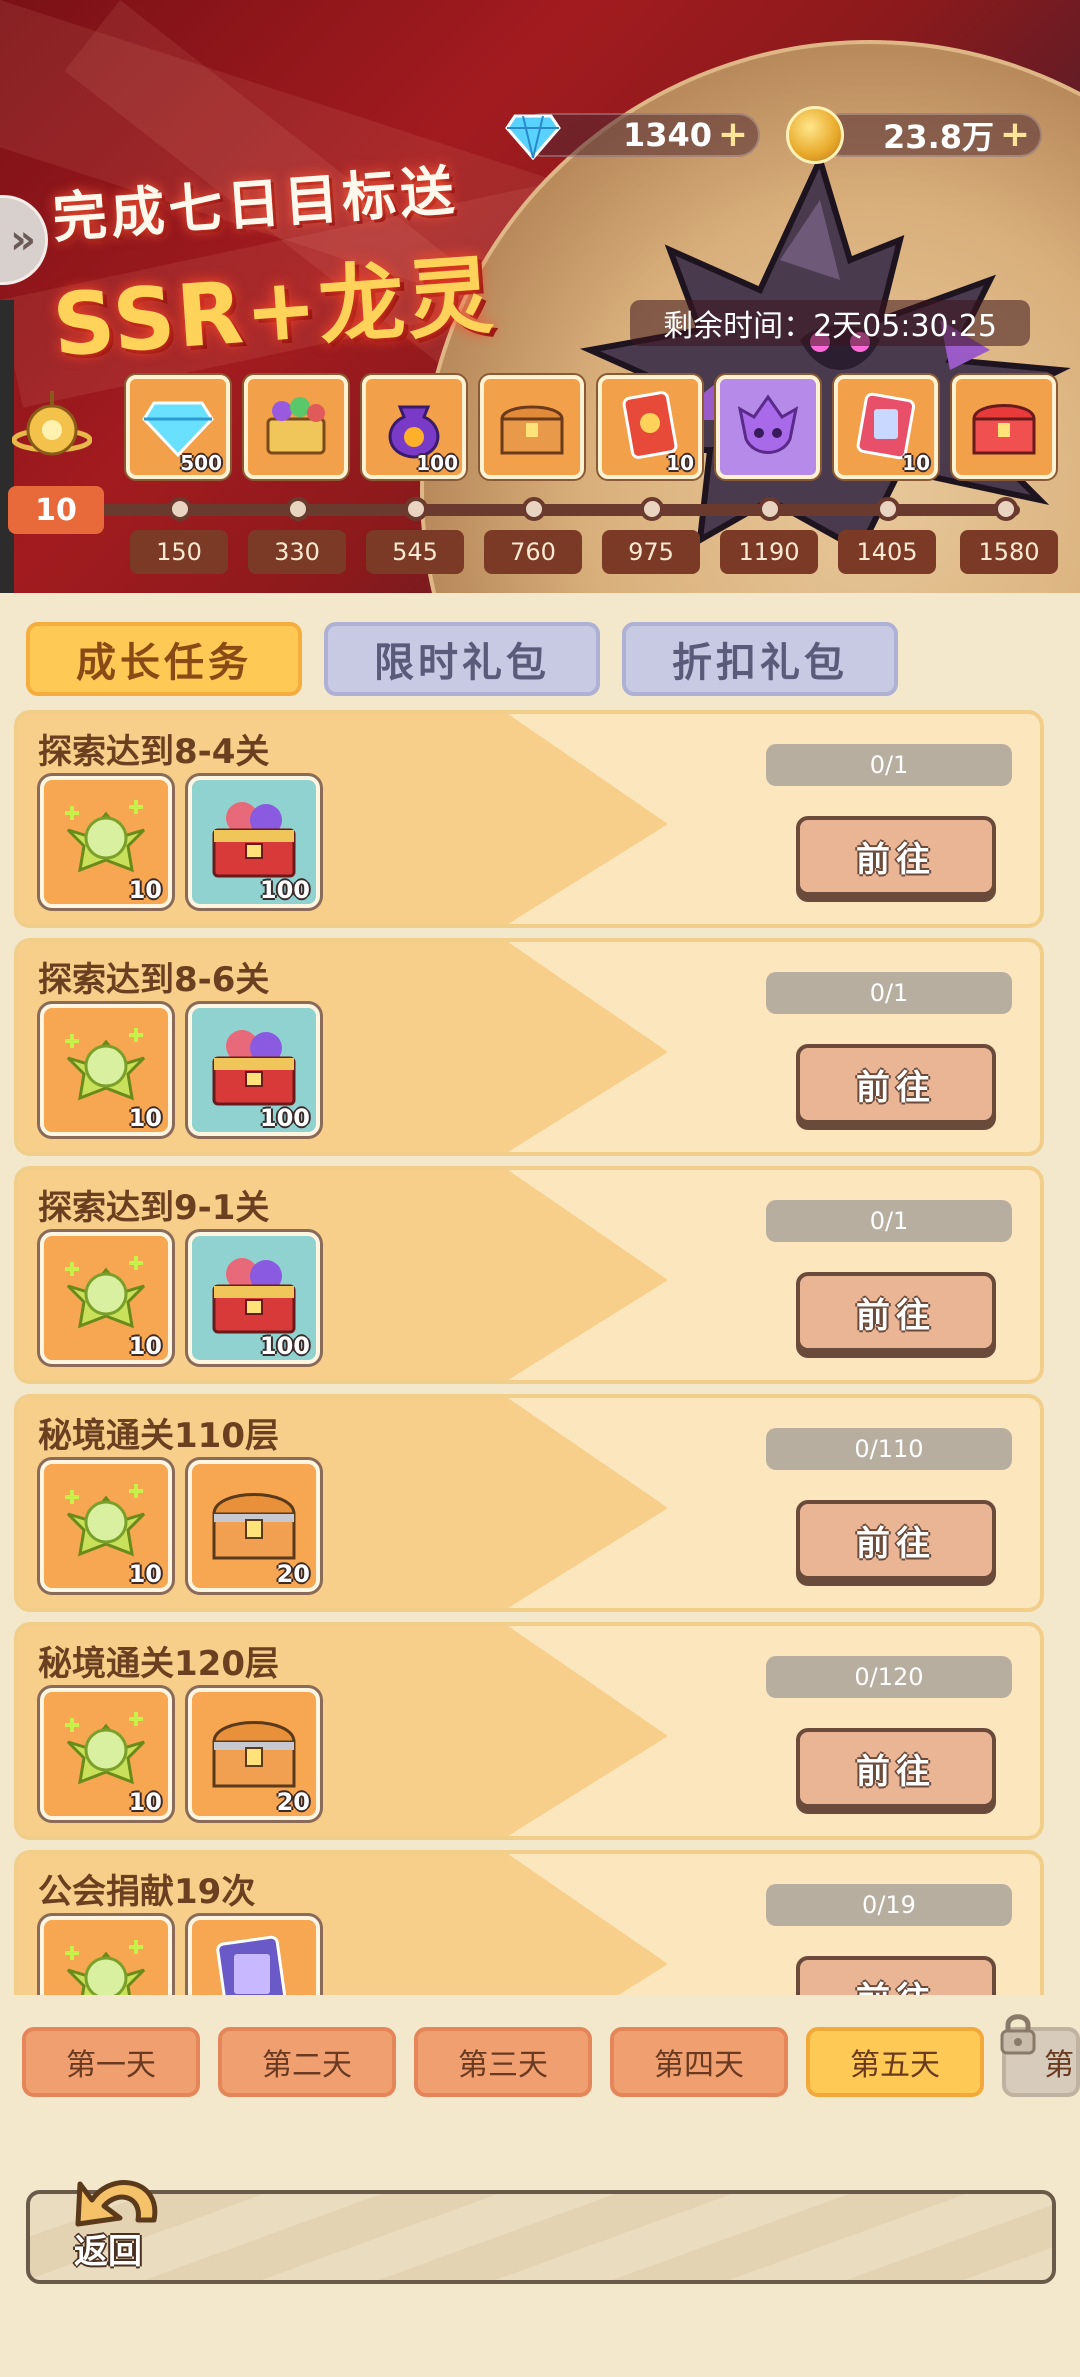 The image size is (1080, 2377). Describe the element at coordinates (529, 819) in the screenshot. I see `task-card: 探索达到8-4关 10 100 0/1 前往` at that location.